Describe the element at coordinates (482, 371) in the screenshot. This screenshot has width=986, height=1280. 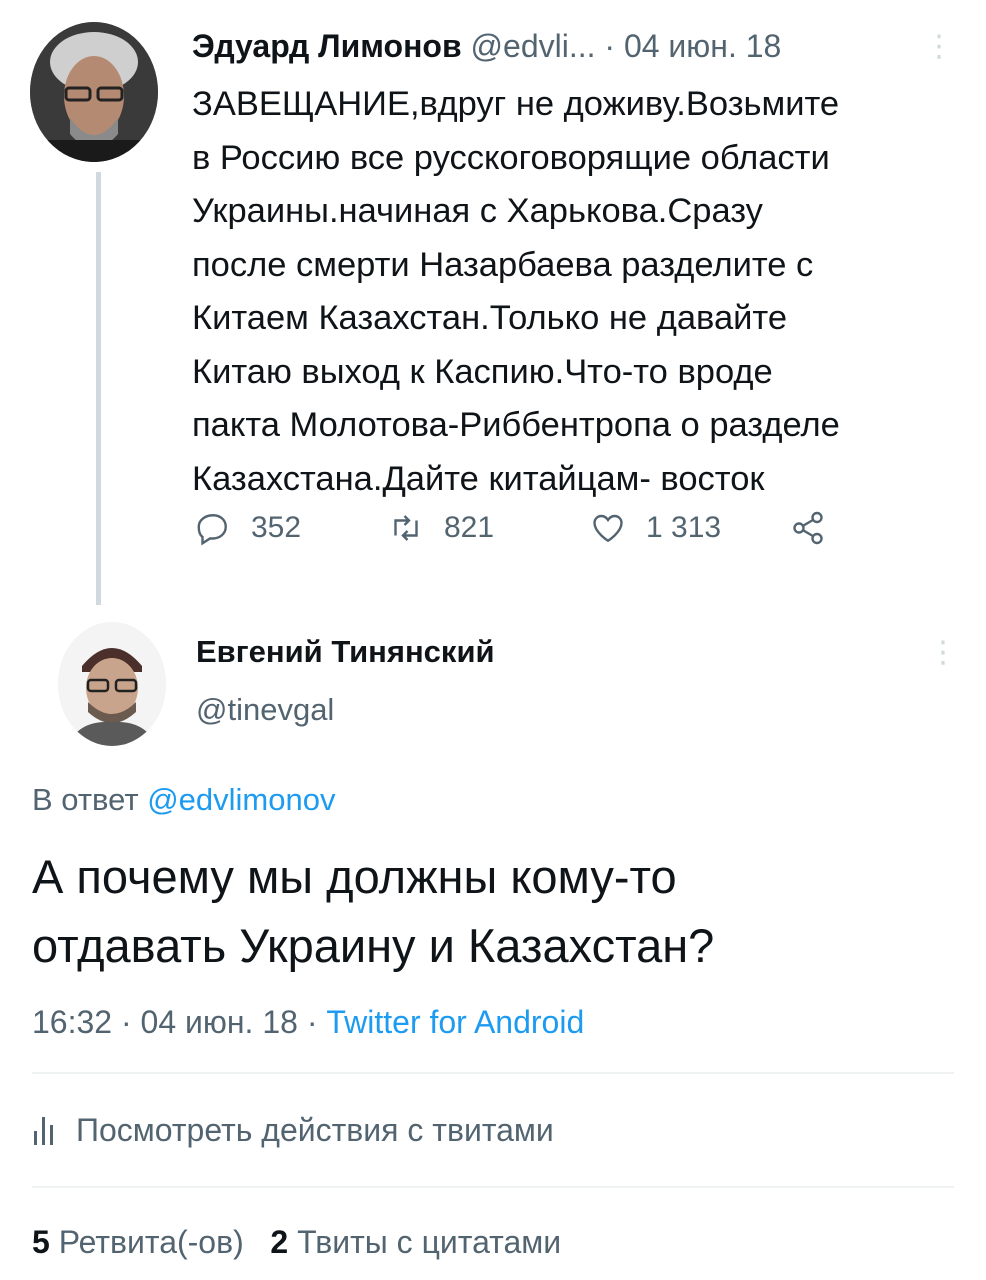
I see `tweet-text-line: Китаю выход к Каспию.Что-то вроде` at that location.